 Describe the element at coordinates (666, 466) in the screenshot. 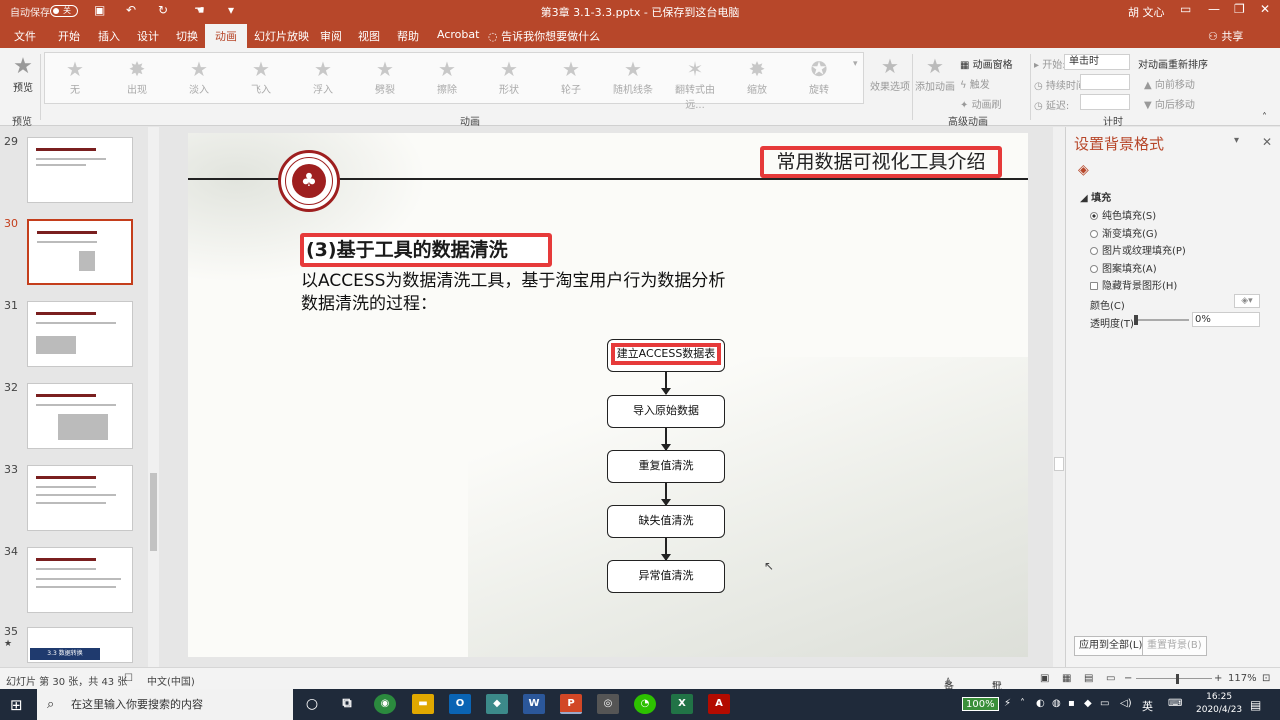

I see `flow-step-duplicate-cleaning: 重复值清洗` at that location.